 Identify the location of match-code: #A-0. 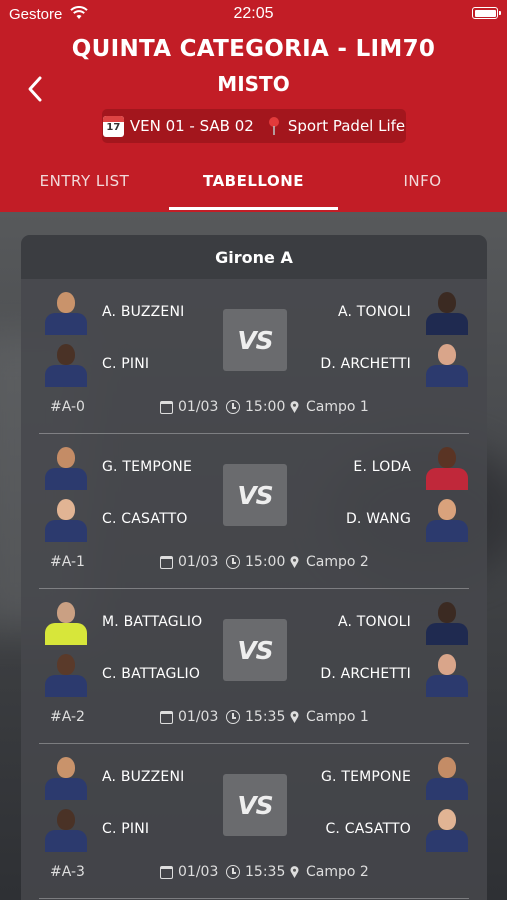
(67, 407).